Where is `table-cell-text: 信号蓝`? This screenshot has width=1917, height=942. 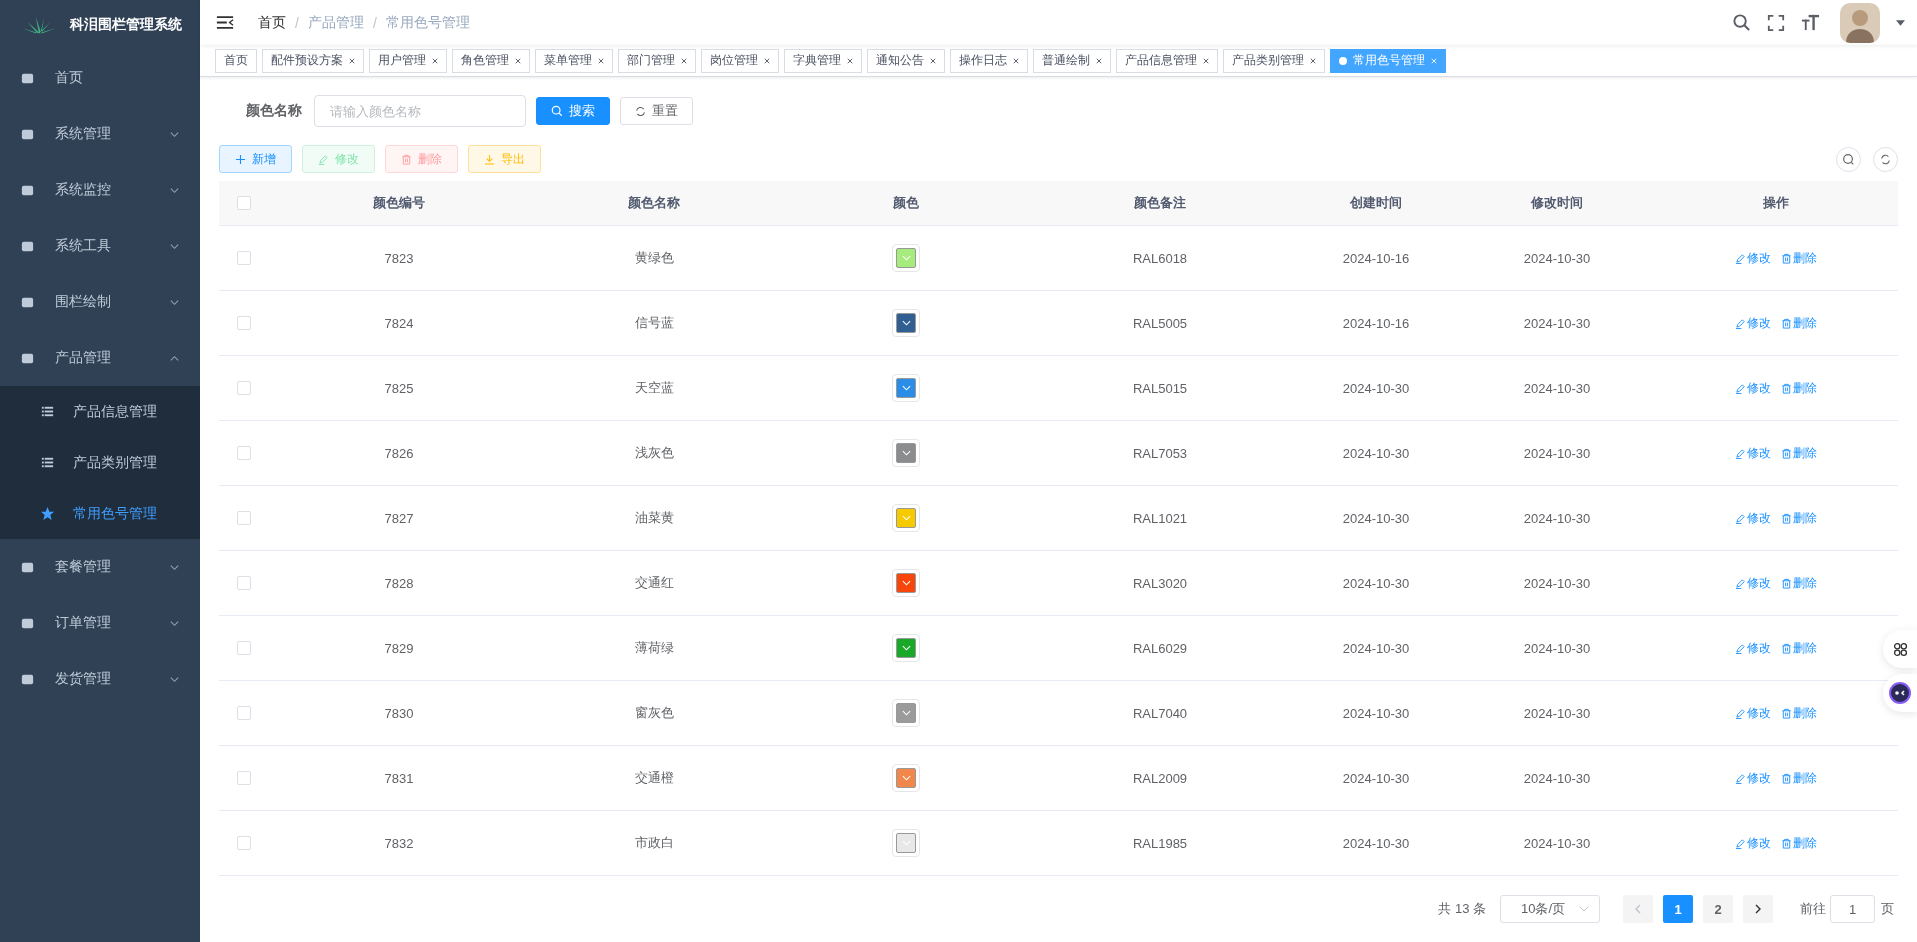 table-cell-text: 信号蓝 is located at coordinates (654, 323).